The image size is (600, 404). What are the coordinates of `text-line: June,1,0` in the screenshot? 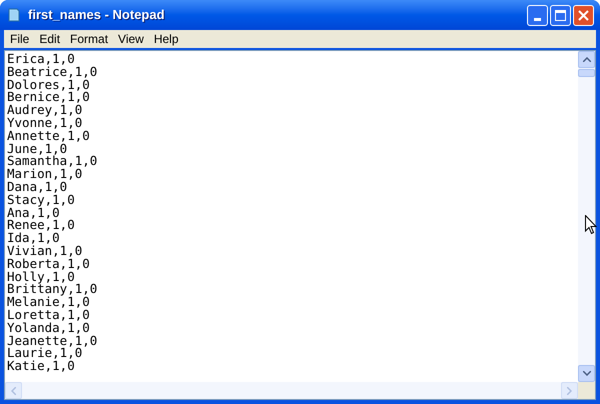 It's located at (37, 149).